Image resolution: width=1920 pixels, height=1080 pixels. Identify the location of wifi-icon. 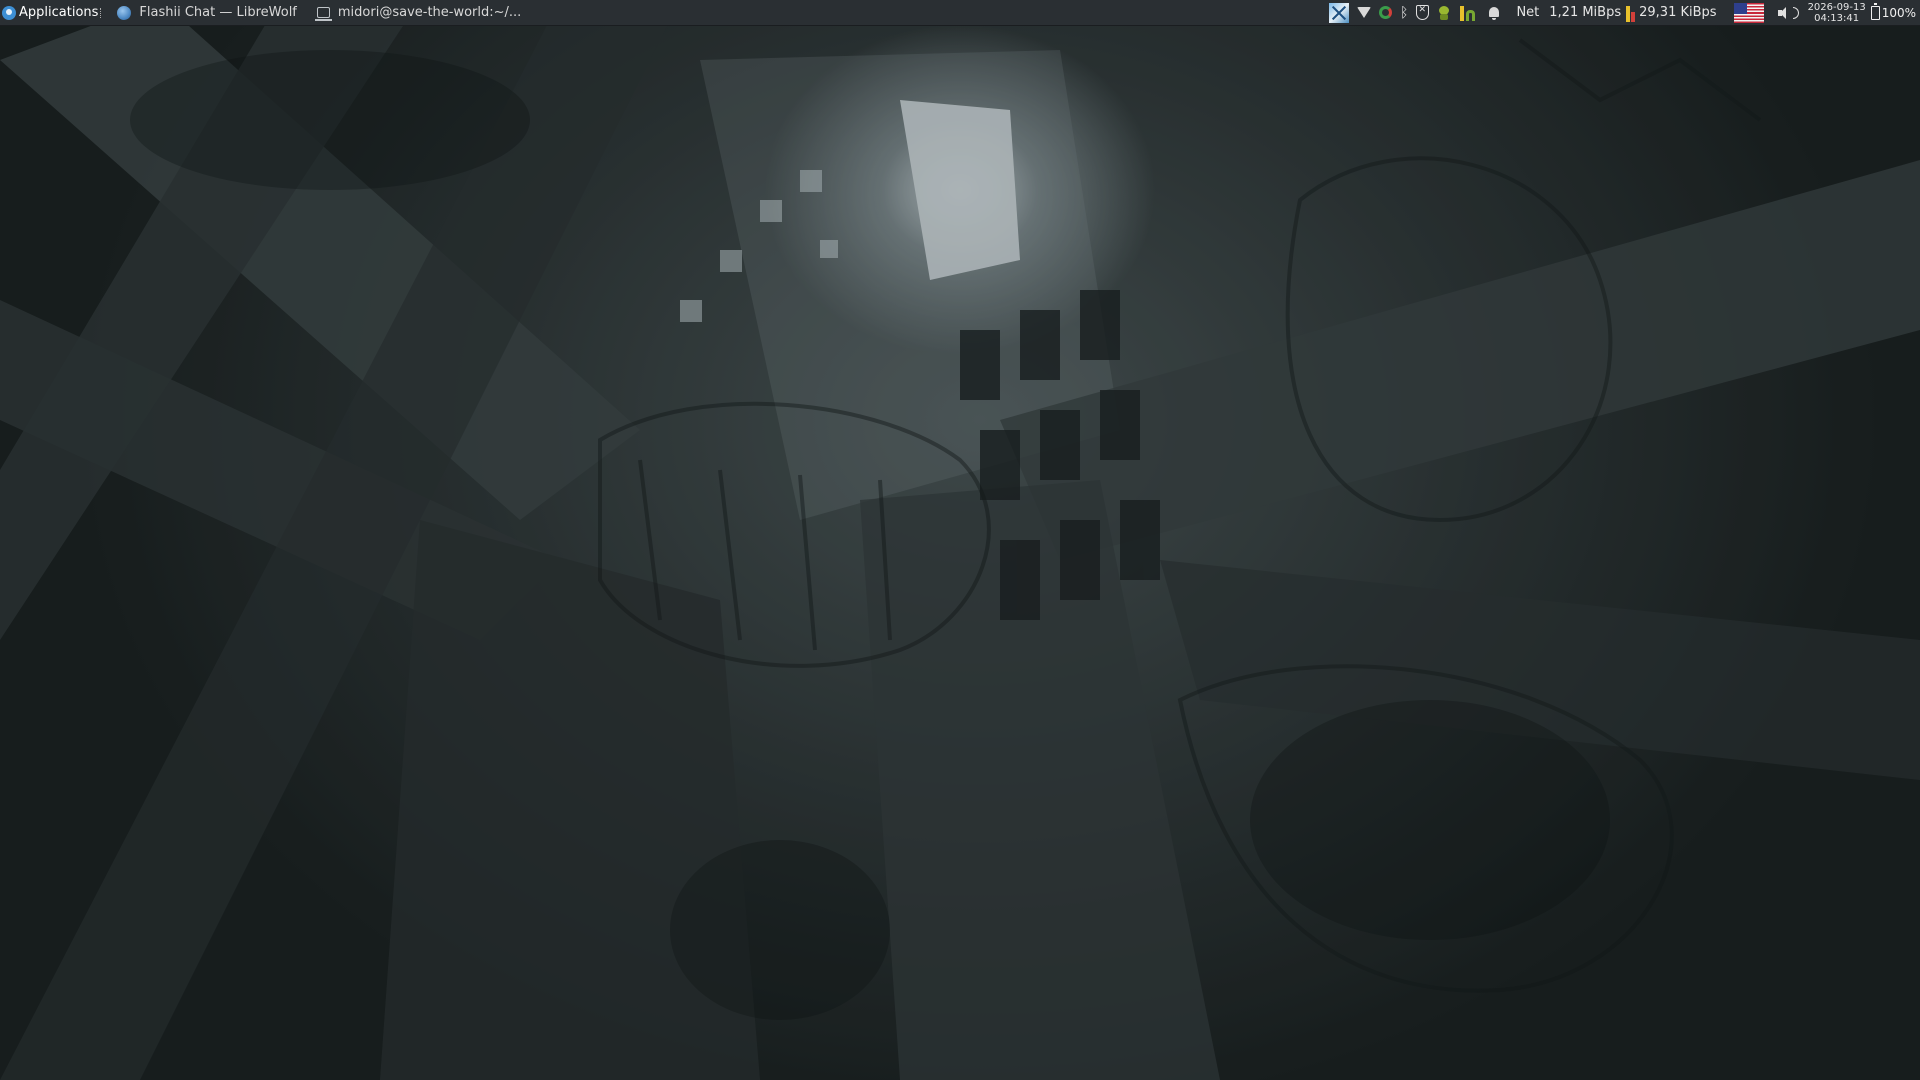
(1364, 12).